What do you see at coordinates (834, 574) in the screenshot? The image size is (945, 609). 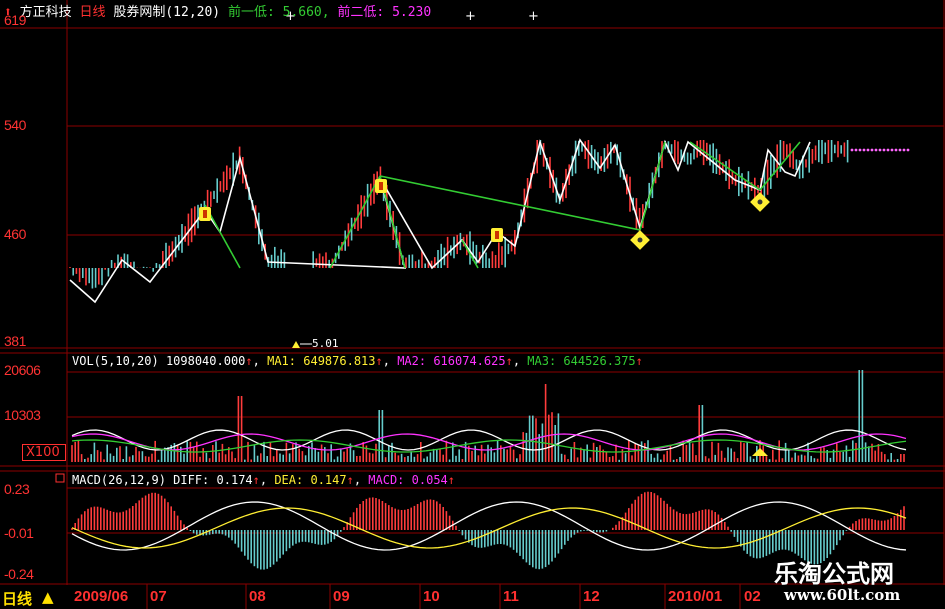 I see `watermark-name: 乐淘公式网` at bounding box center [834, 574].